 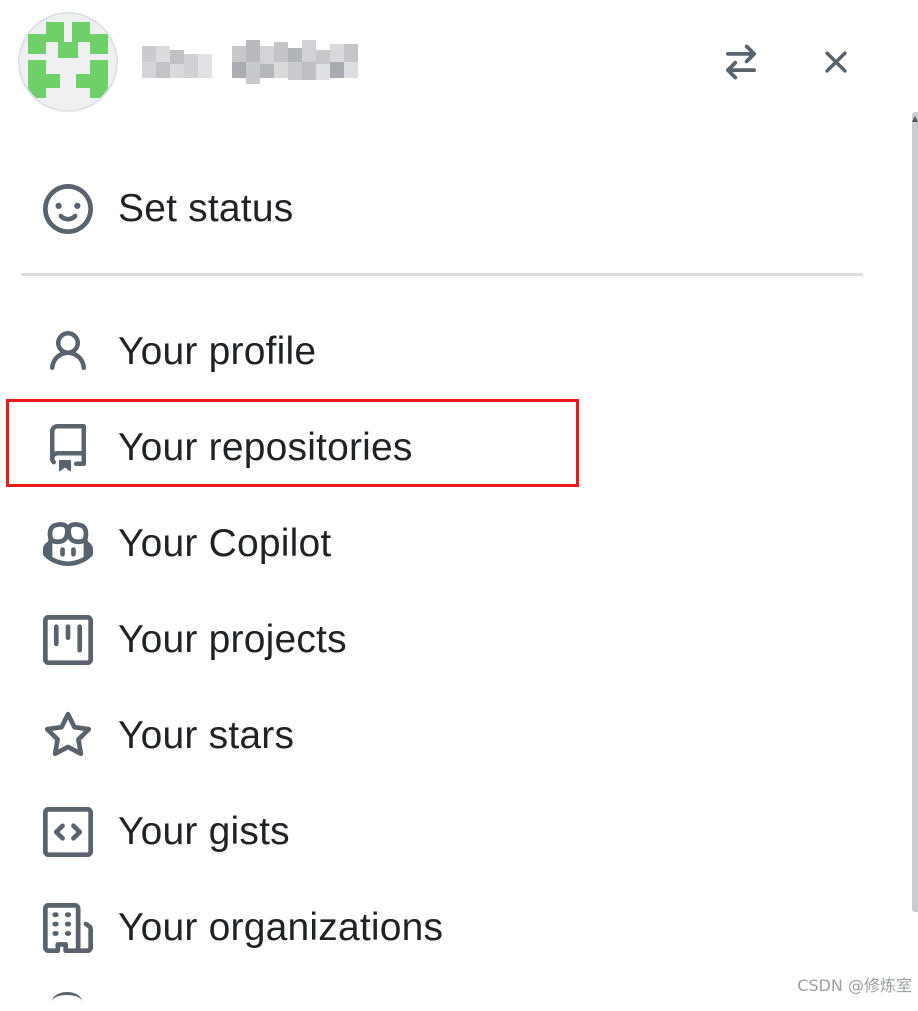 I want to click on copilot-icon, so click(x=68, y=544).